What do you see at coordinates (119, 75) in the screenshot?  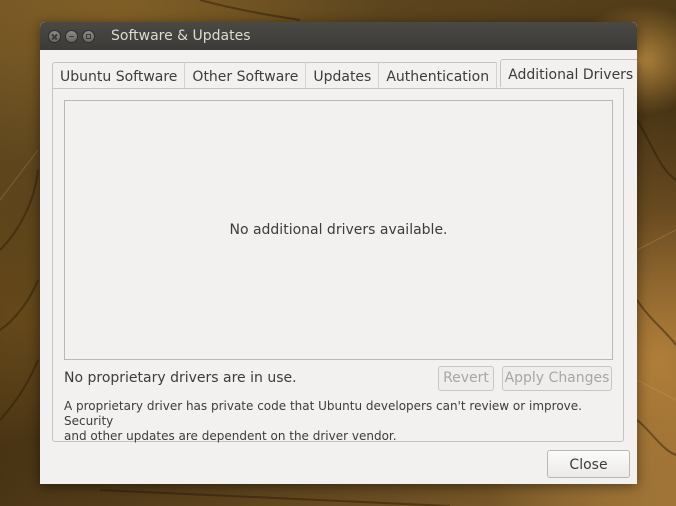 I see `tab-ubuntu-software: Ubuntu Software` at bounding box center [119, 75].